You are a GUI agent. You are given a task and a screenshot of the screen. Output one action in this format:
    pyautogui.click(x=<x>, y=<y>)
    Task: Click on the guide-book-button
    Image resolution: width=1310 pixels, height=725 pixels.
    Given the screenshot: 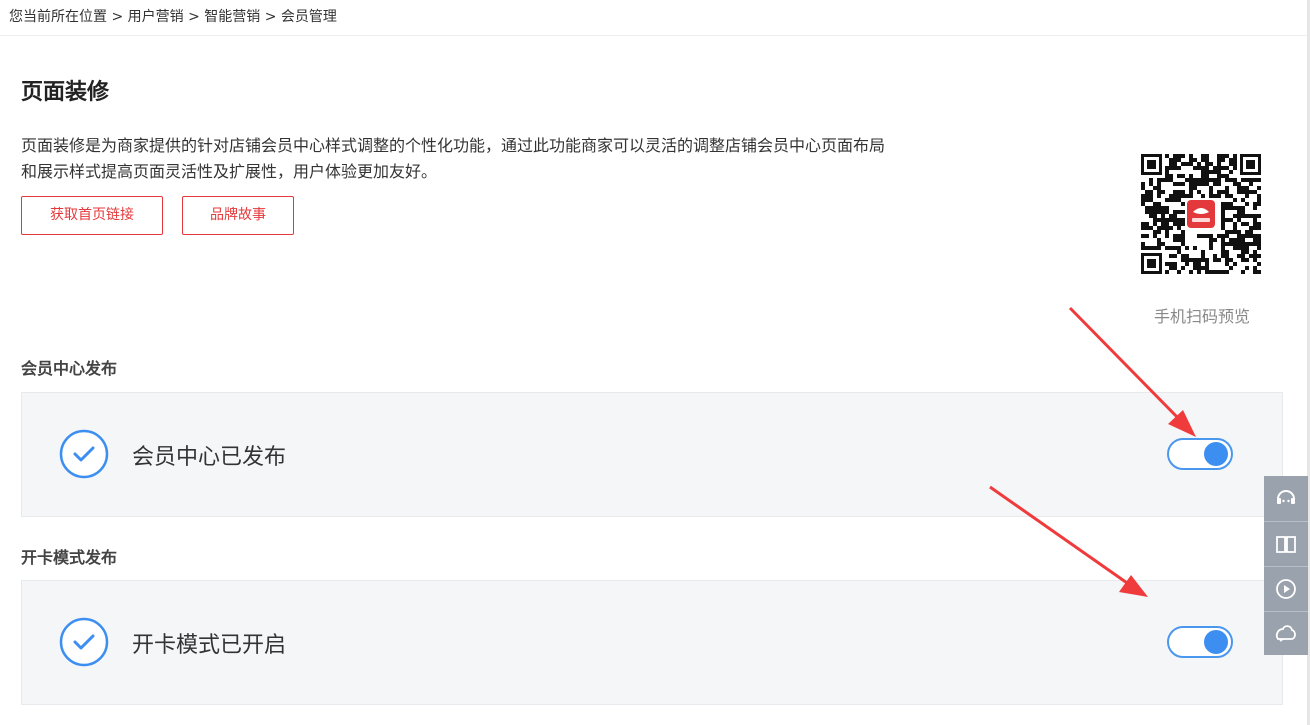 What is the action you would take?
    pyautogui.click(x=1286, y=543)
    